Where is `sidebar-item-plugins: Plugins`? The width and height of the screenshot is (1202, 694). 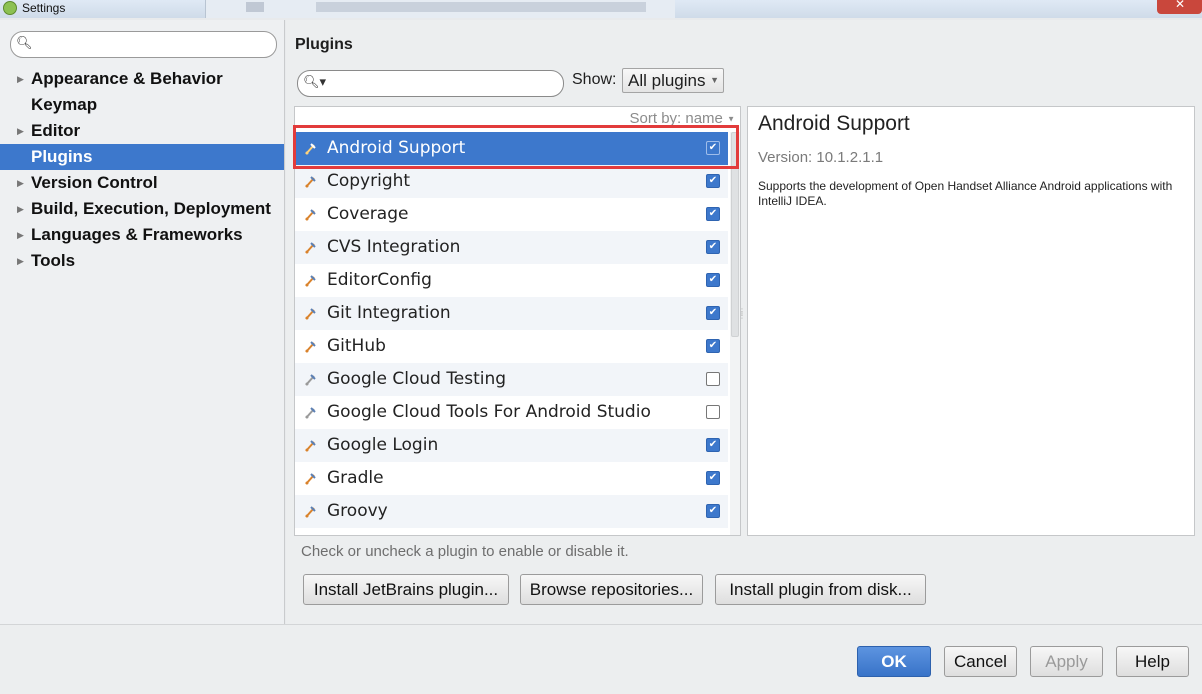 sidebar-item-plugins: Plugins is located at coordinates (142, 157).